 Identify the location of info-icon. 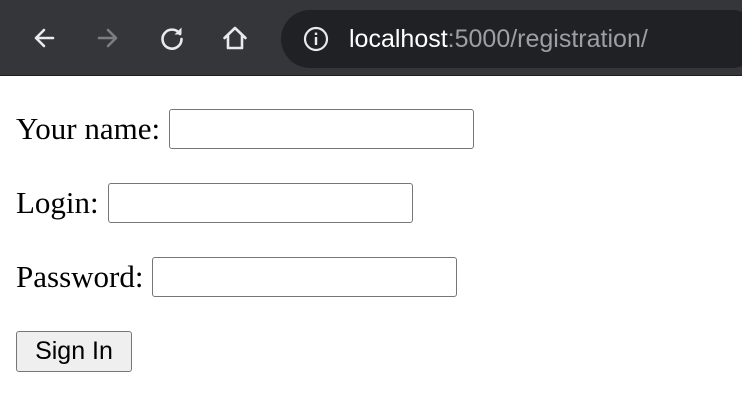
(316, 39).